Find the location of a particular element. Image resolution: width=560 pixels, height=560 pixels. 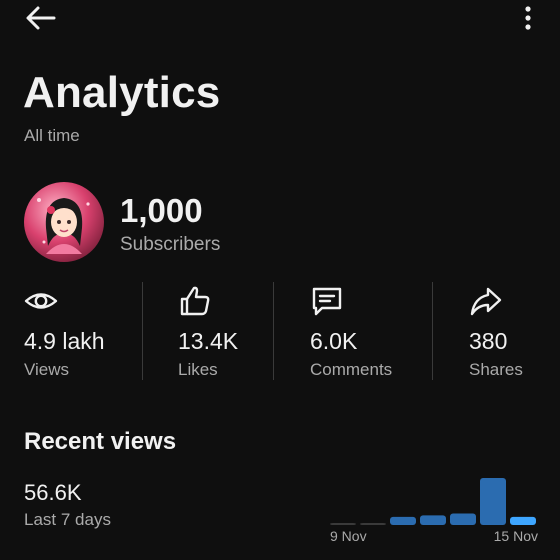

subscriber-count: 1,000 is located at coordinates (161, 210).